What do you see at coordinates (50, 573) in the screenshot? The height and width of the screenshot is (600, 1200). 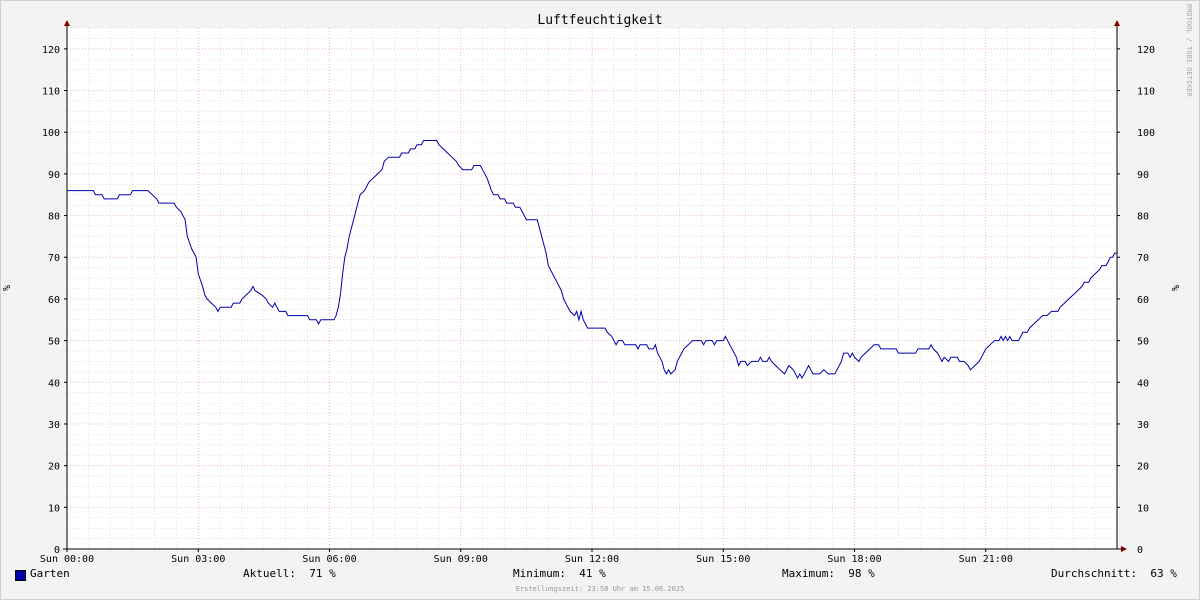 I see `legend-series-name: Garten` at bounding box center [50, 573].